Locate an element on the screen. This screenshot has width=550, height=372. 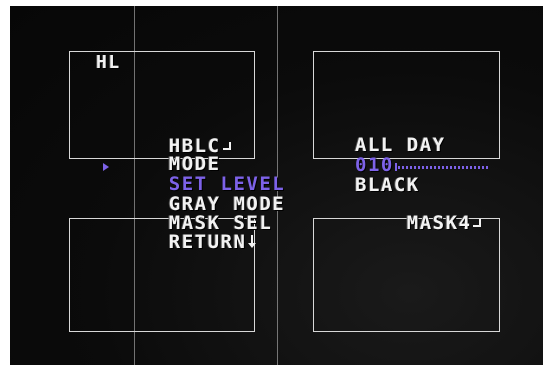
gray-mode-value: BLACK is located at coordinates (387, 185).